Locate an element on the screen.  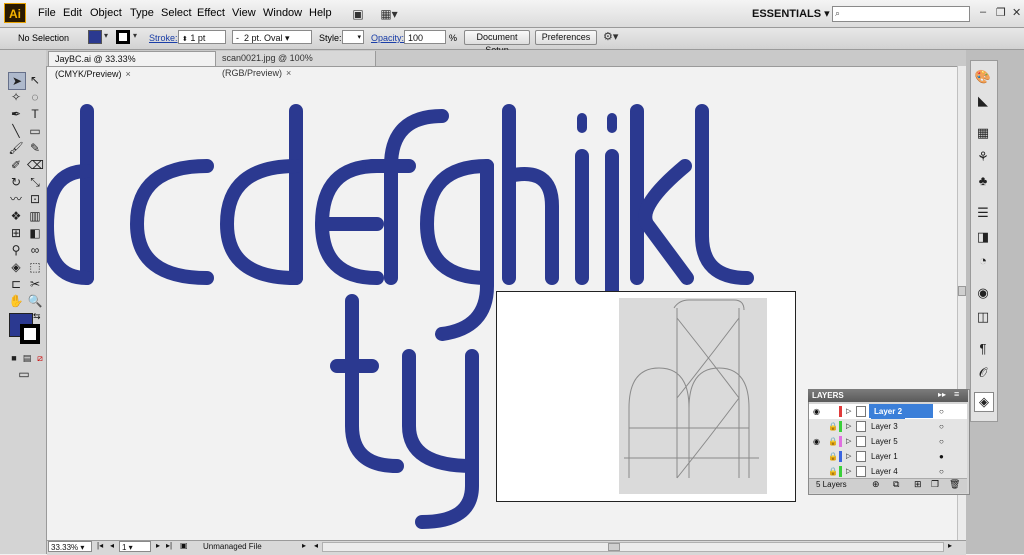
previous-artboard-icon: ◂ is located at coordinates (112, 545).